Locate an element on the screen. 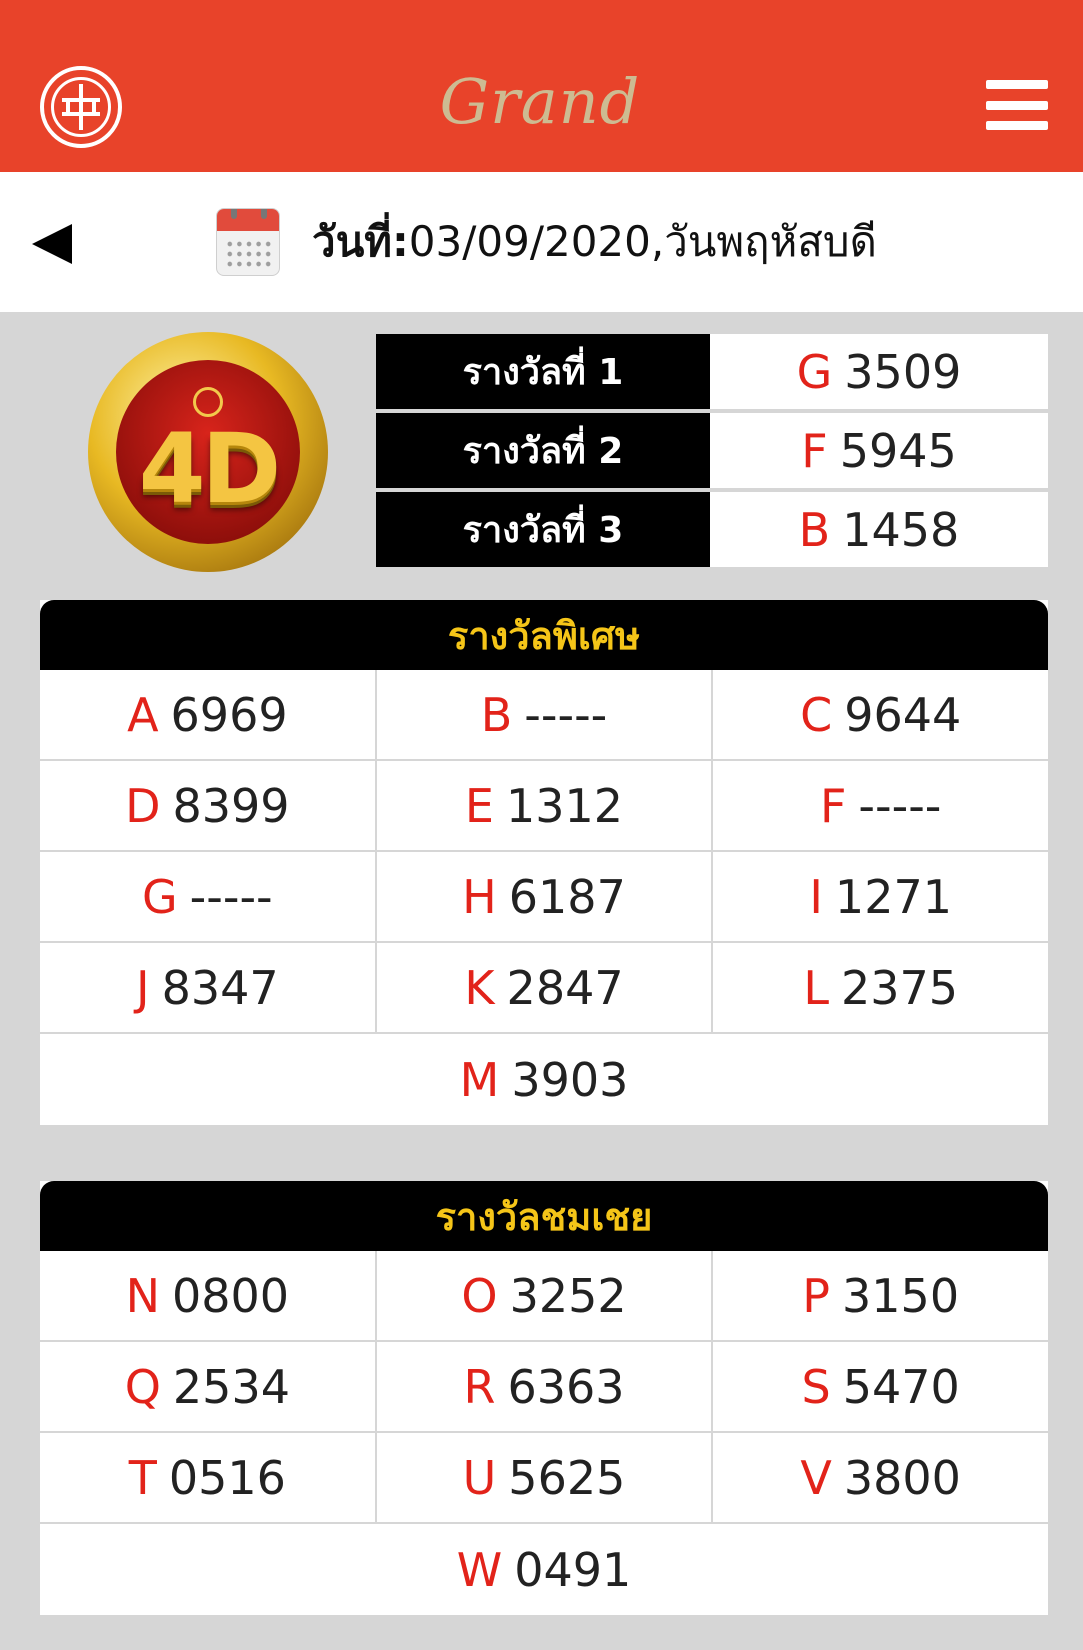  date-value: 03/09/2020,วันพฤหัสบดี is located at coordinates (642, 241).